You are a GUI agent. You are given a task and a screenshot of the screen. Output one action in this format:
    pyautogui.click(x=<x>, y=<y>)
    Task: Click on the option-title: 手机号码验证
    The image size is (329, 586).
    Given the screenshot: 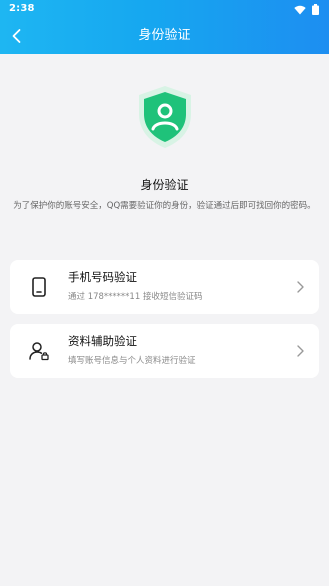 What is the action you would take?
    pyautogui.click(x=102, y=277)
    